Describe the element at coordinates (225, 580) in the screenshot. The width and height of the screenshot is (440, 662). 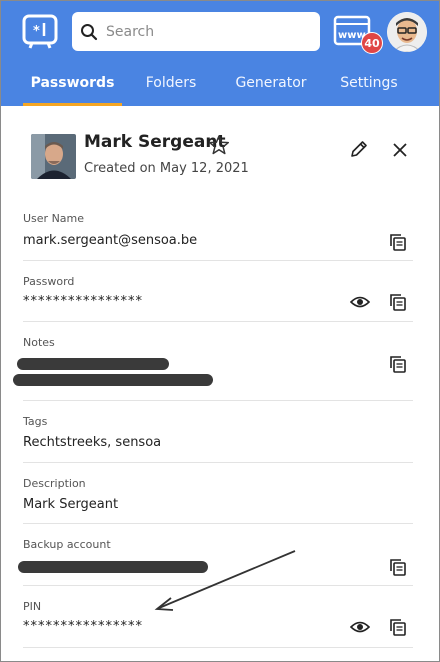
I see `annotation-arrow-icon` at that location.